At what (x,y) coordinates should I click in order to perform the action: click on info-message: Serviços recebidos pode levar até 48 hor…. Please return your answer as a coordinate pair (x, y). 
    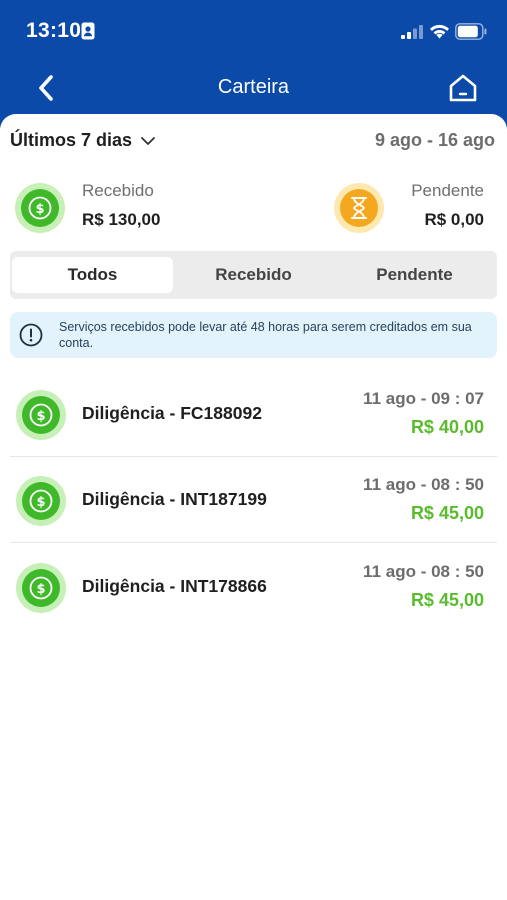
    Looking at the image, I should click on (265, 335).